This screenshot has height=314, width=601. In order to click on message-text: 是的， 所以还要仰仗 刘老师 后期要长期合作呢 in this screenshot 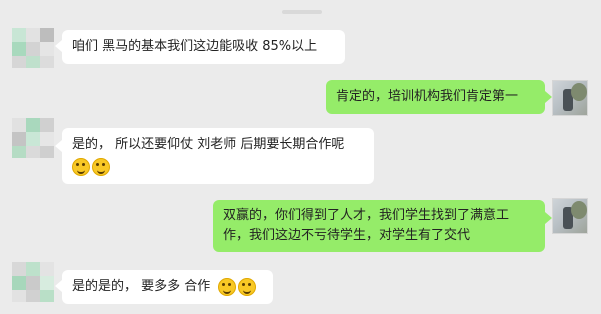, I will do `click(208, 144)`.